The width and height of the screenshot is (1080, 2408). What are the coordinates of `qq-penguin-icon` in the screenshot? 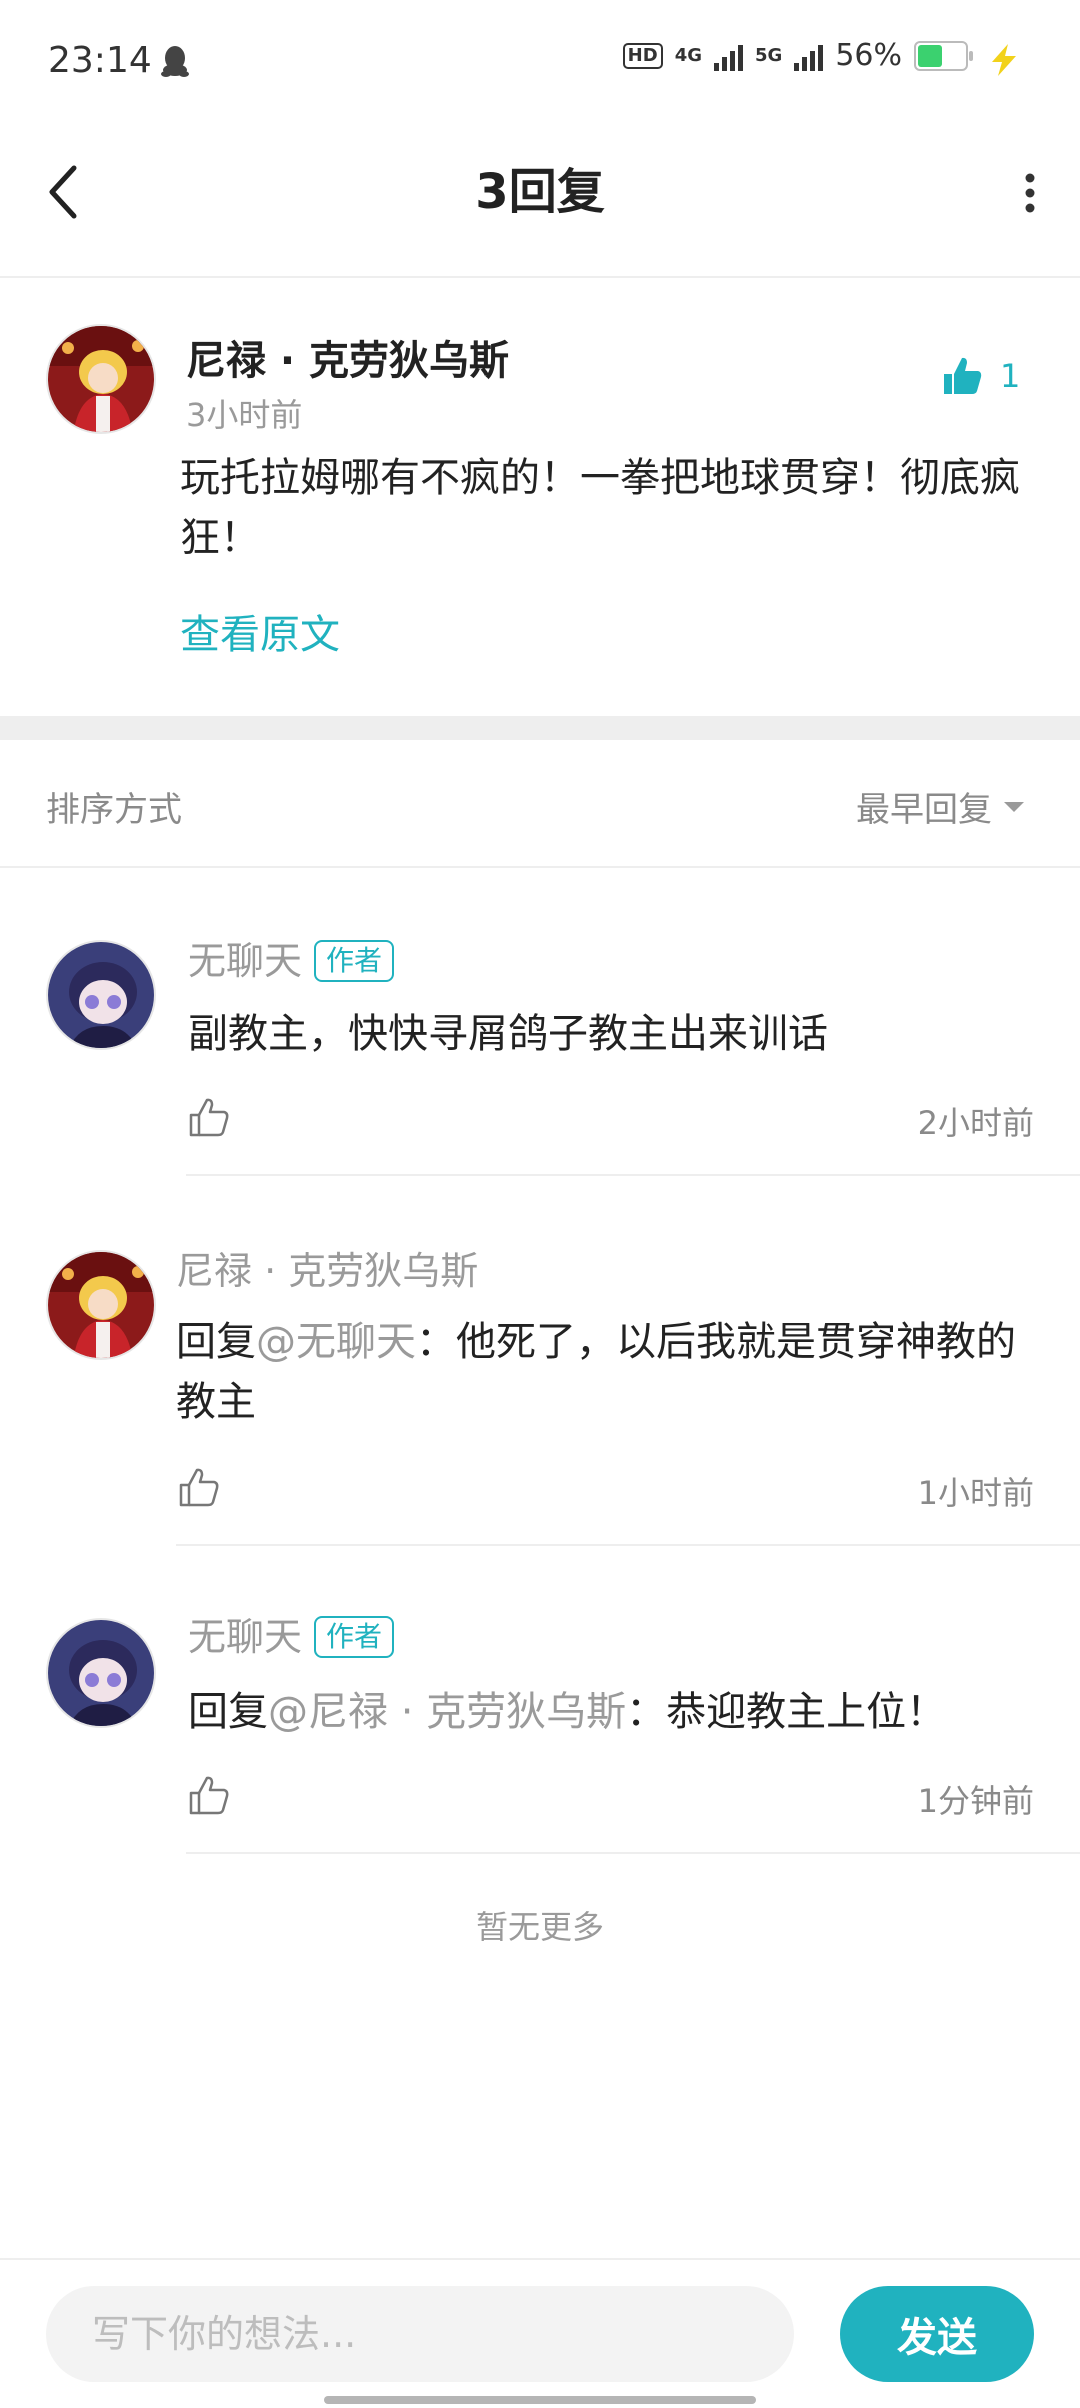 It's located at (175, 61).